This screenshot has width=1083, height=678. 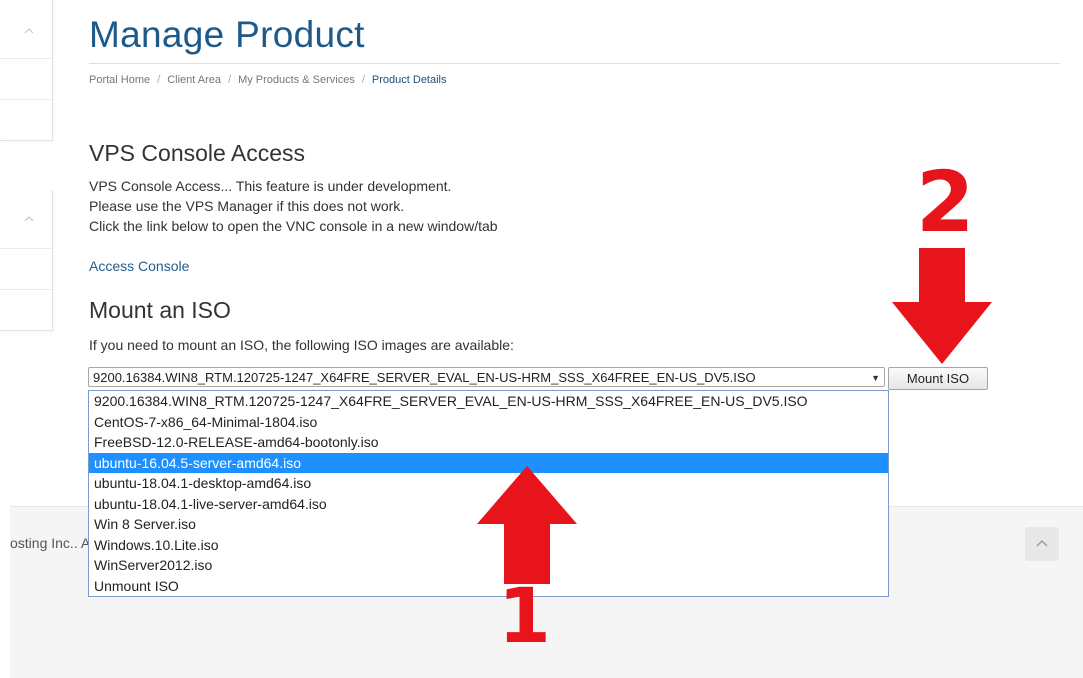 What do you see at coordinates (945, 202) in the screenshot?
I see `annotation-step-2-label: 2` at bounding box center [945, 202].